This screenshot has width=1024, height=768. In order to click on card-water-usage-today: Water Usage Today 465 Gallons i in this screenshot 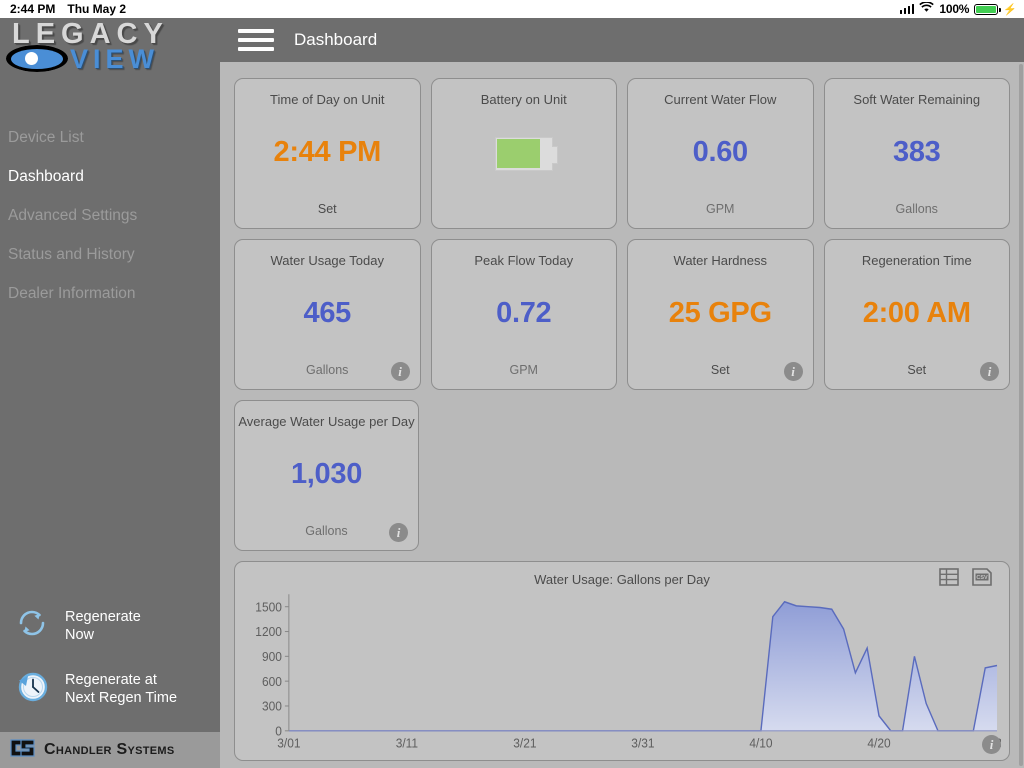, I will do `click(327, 314)`.